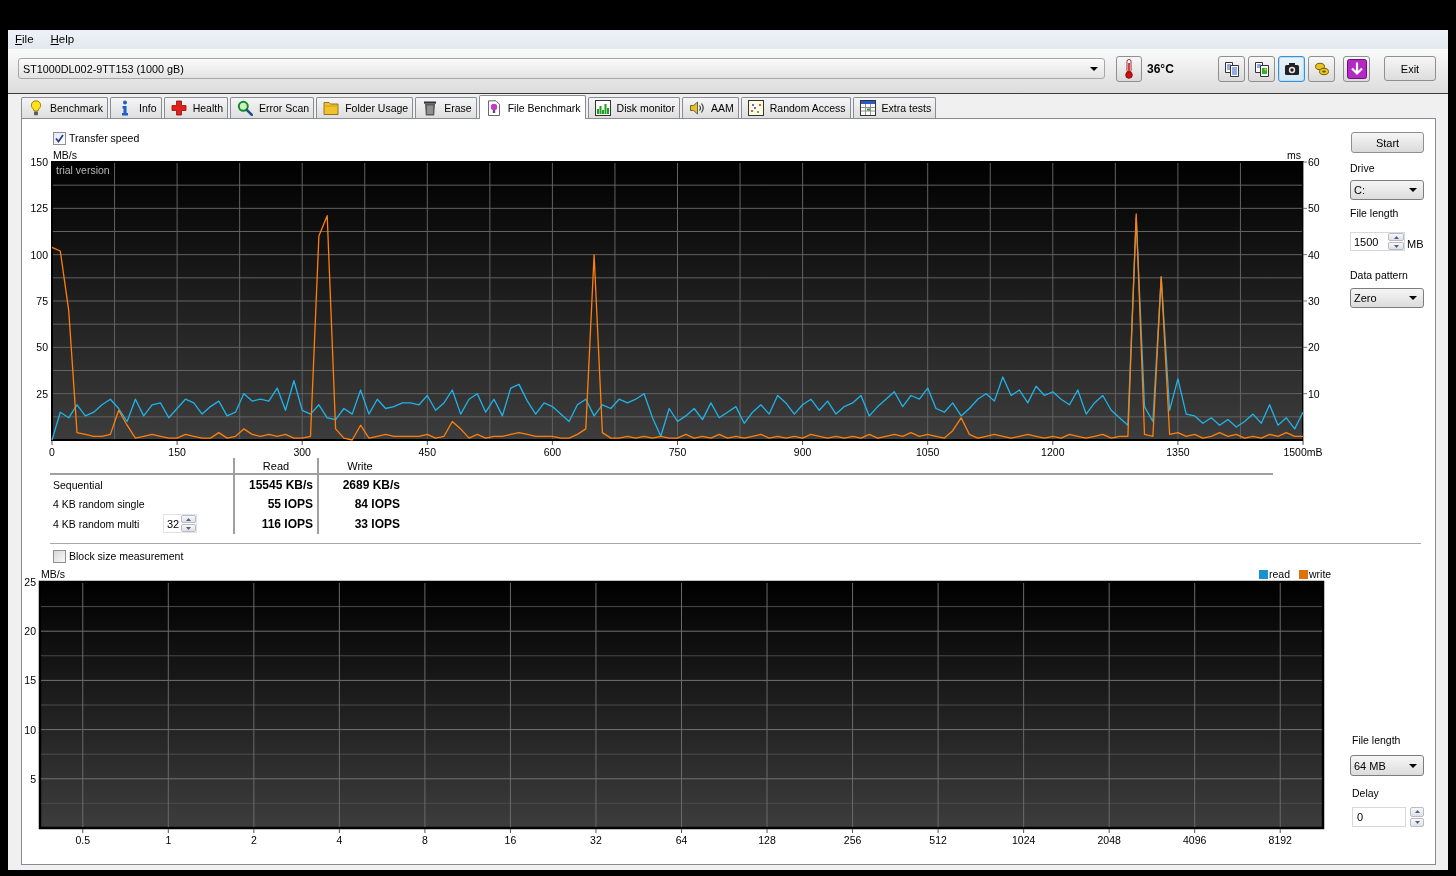  Describe the element at coordinates (677, 452) in the screenshot. I see `x-axis-label: 750` at that location.